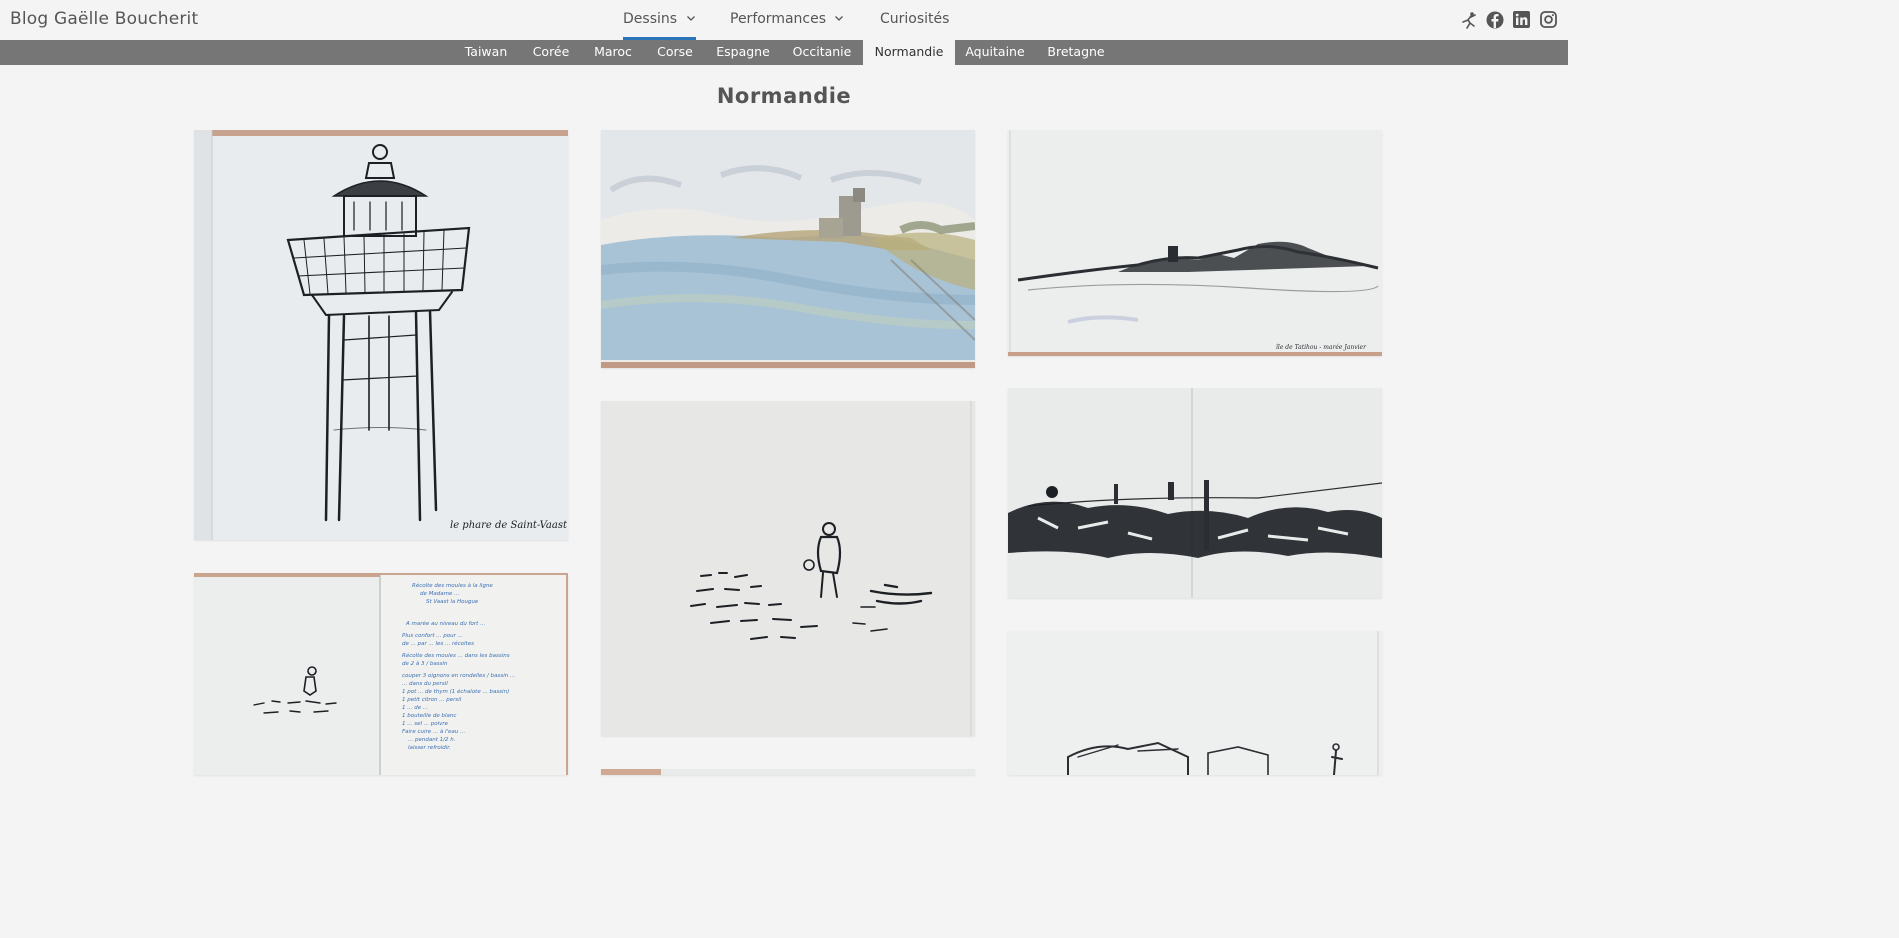  What do you see at coordinates (452, 602) in the screenshot?
I see `svg-text: St Vaast la Hougue` at bounding box center [452, 602].